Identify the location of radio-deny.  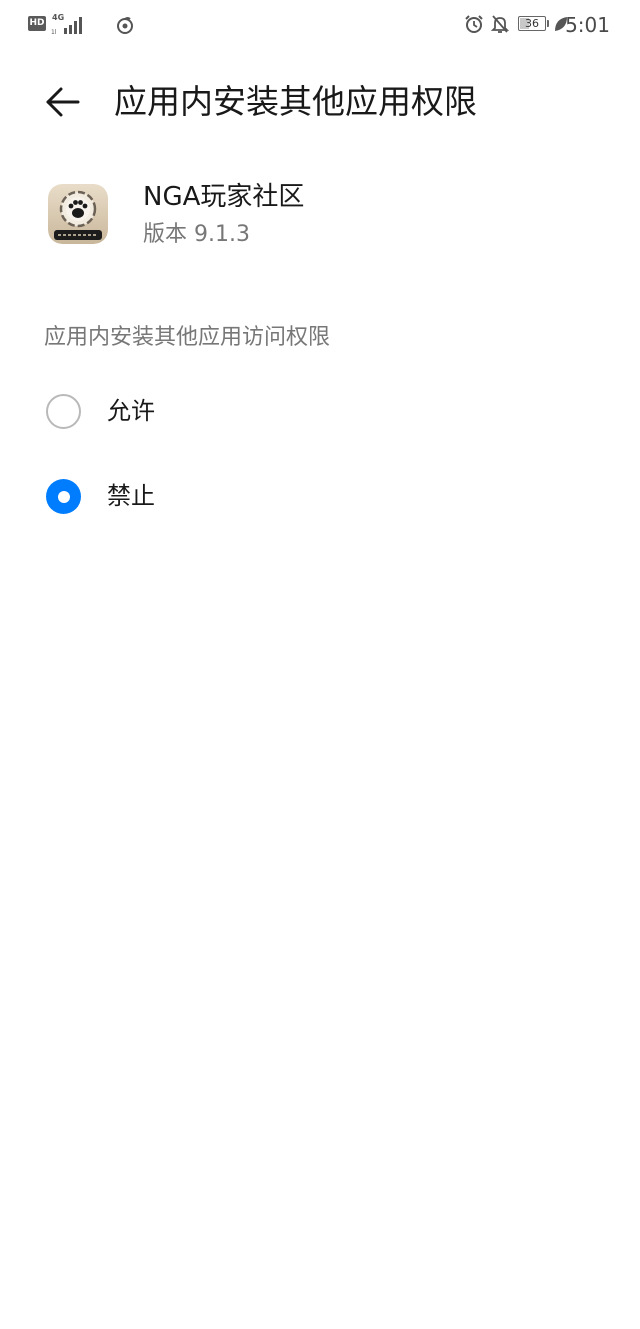
(63, 496).